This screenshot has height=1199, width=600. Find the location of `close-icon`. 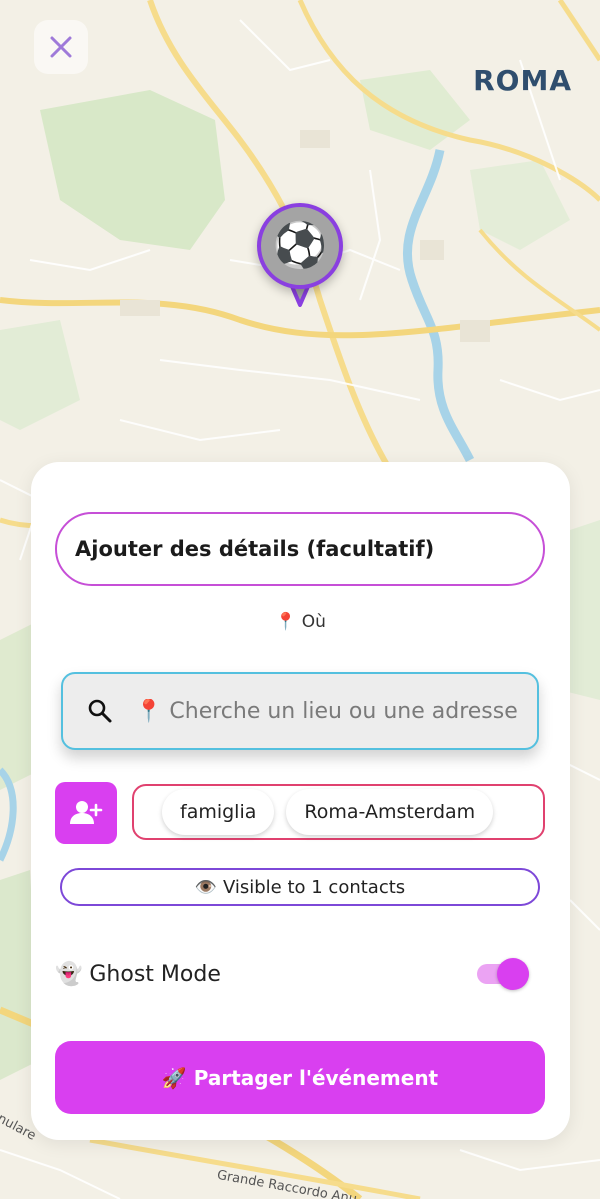

close-icon is located at coordinates (61, 47).